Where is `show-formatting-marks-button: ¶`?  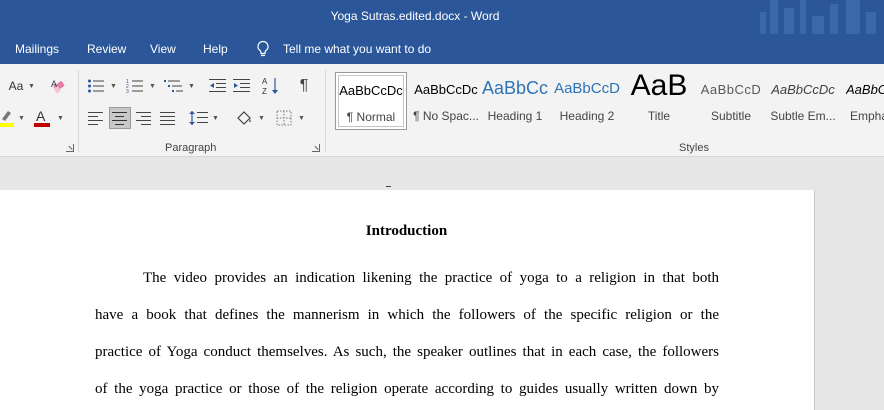
show-formatting-marks-button: ¶ is located at coordinates (304, 86).